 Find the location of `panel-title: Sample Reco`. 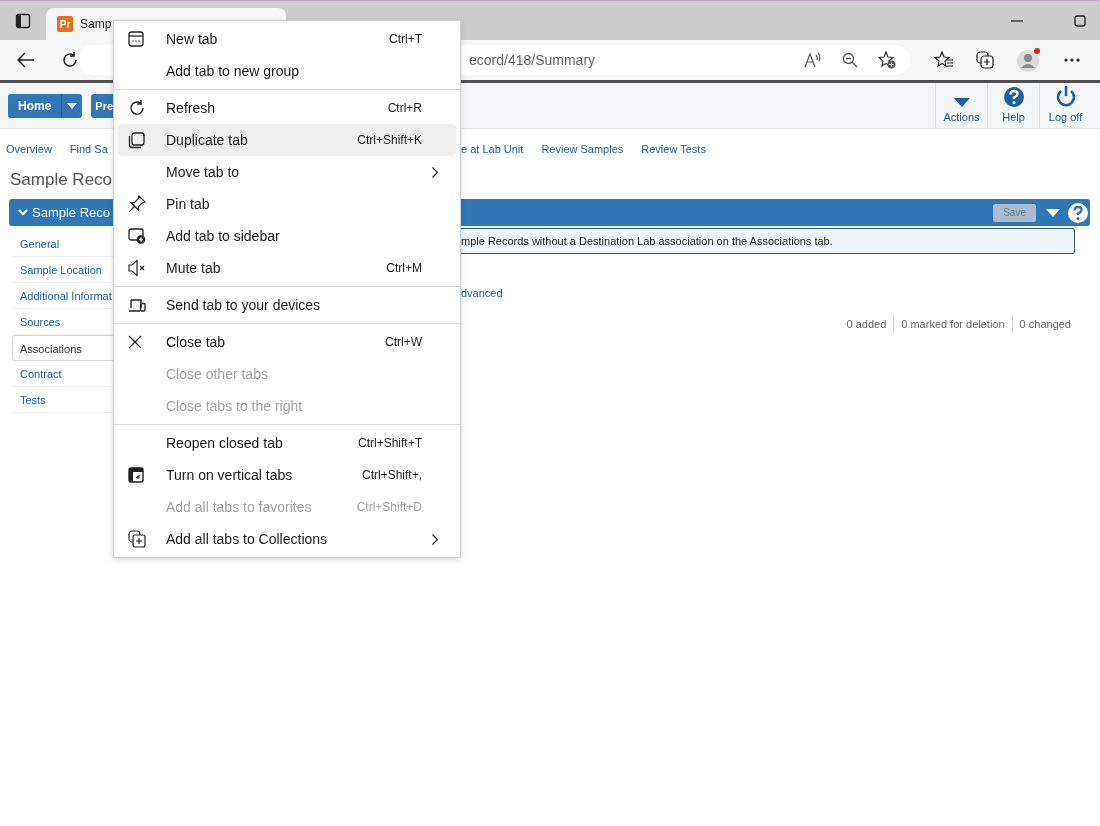

panel-title: Sample Reco is located at coordinates (71, 212).